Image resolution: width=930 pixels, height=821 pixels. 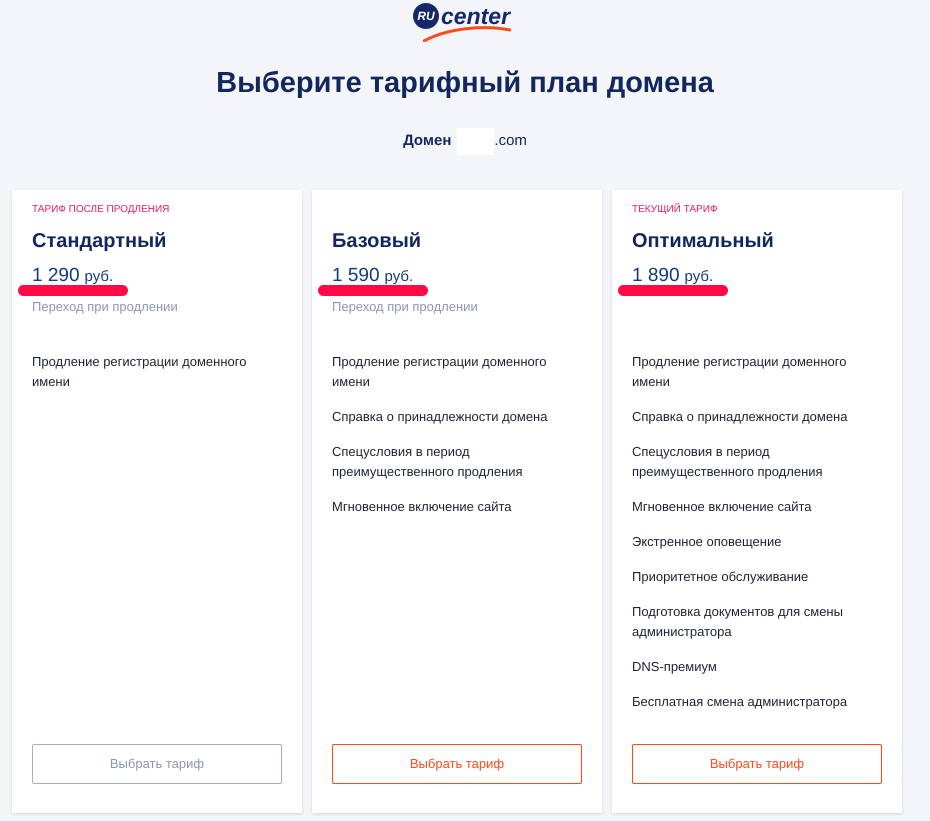 What do you see at coordinates (656, 276) in the screenshot?
I see `plan-price: 1 890` at bounding box center [656, 276].